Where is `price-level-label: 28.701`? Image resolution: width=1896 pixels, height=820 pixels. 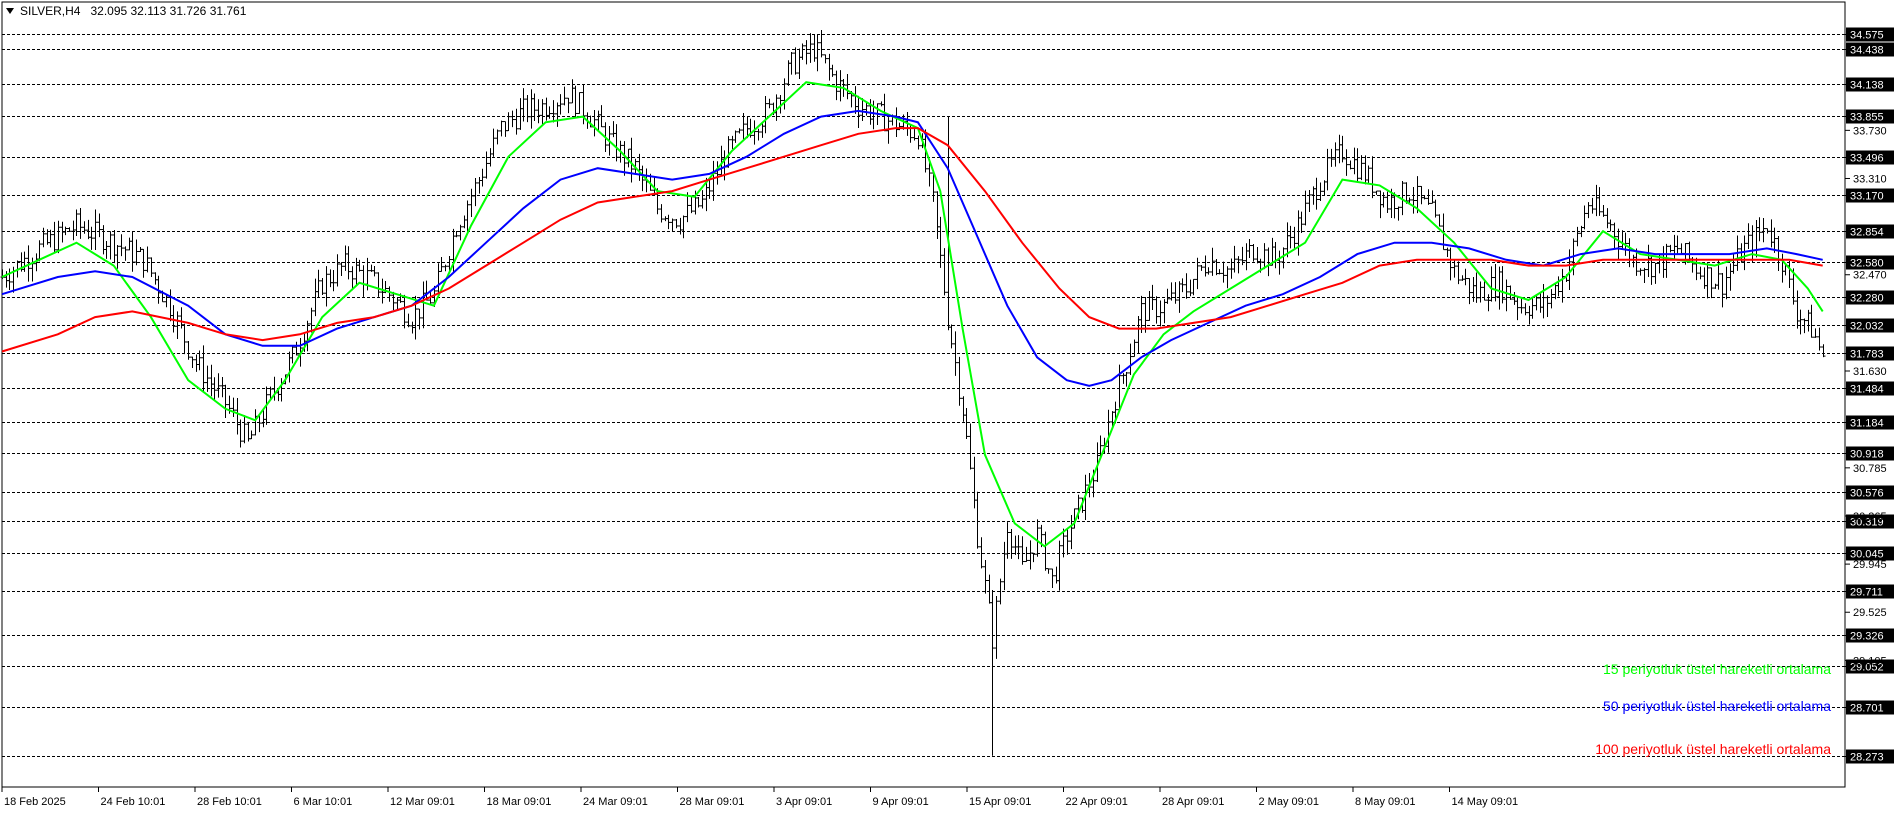
price-level-label: 28.701 is located at coordinates (1867, 709).